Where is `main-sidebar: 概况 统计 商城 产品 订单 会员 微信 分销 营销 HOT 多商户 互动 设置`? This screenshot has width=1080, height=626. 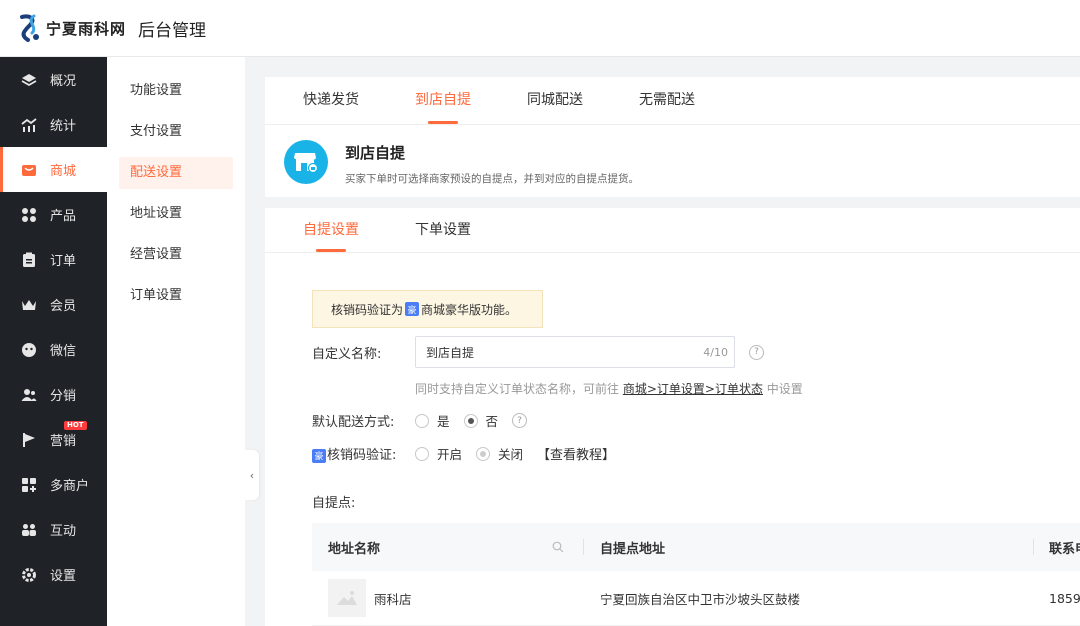
main-sidebar: 概况 统计 商城 产品 订单 会员 微信 分销 营销 HOT 多商户 互动 设置 is located at coordinates (53, 341).